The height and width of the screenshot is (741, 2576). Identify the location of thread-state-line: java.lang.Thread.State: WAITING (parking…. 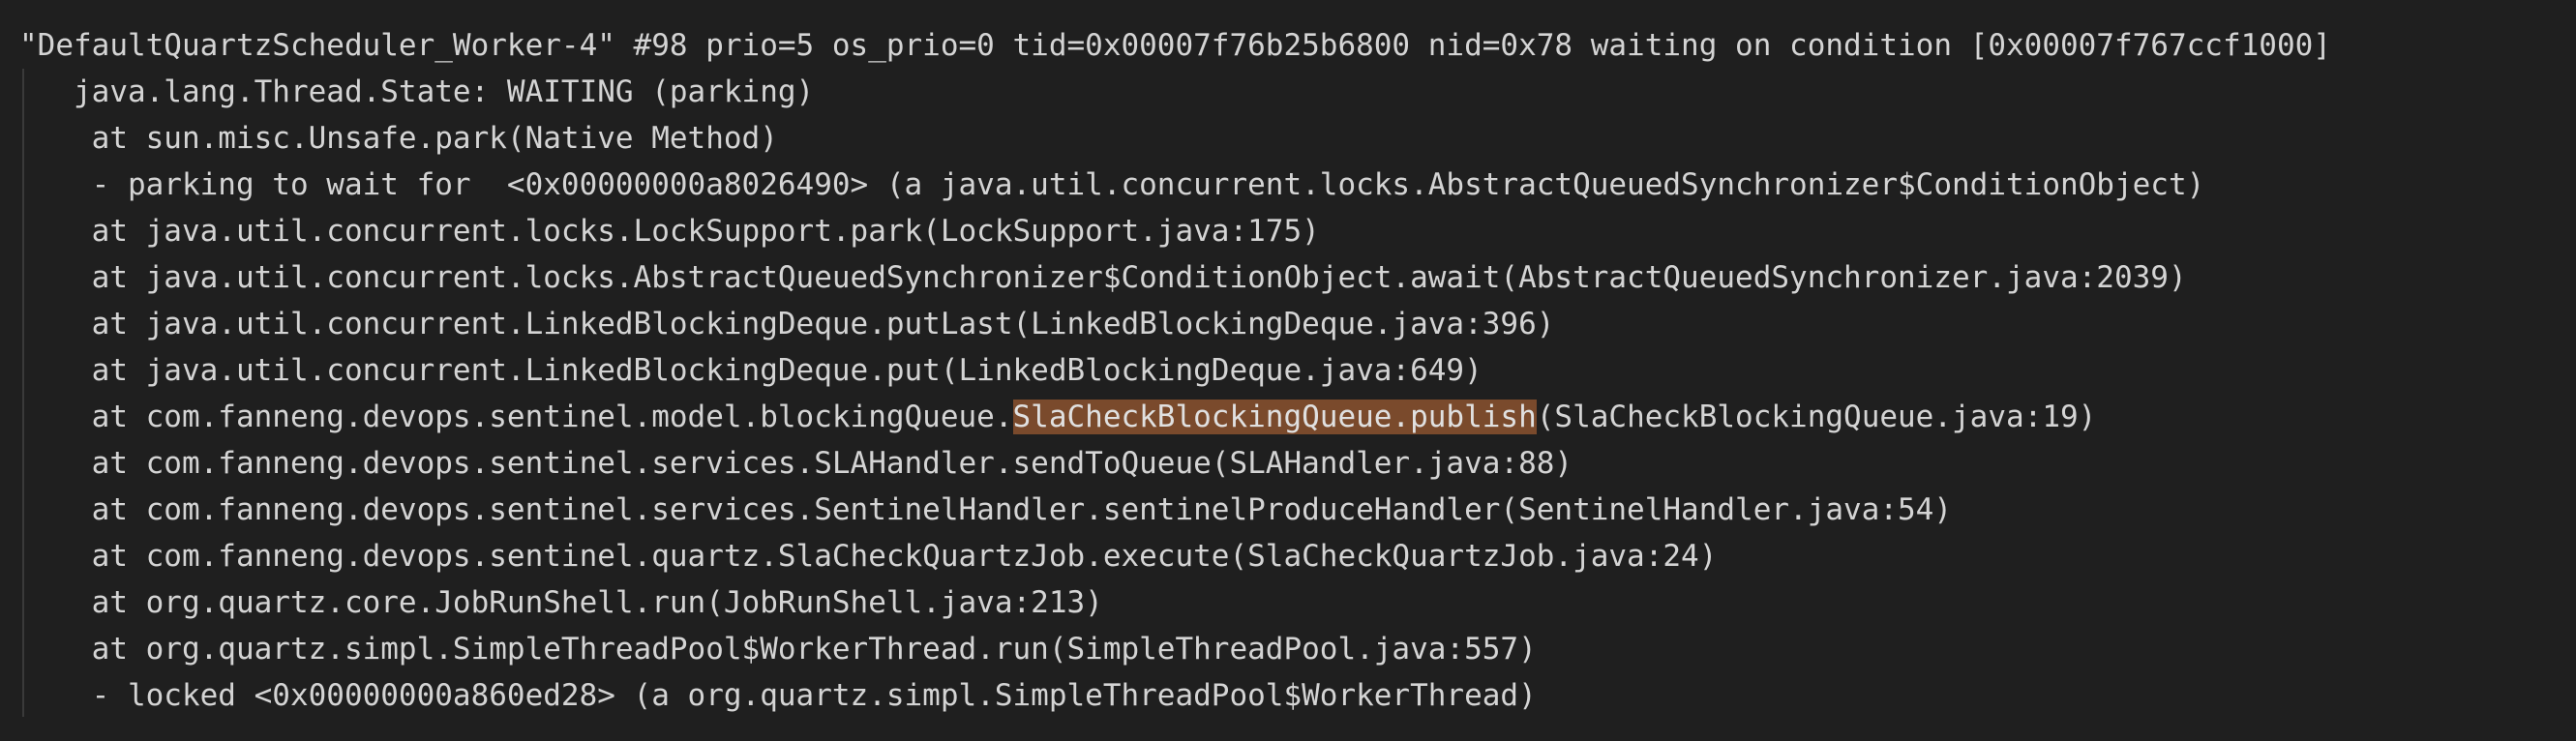
(417, 91).